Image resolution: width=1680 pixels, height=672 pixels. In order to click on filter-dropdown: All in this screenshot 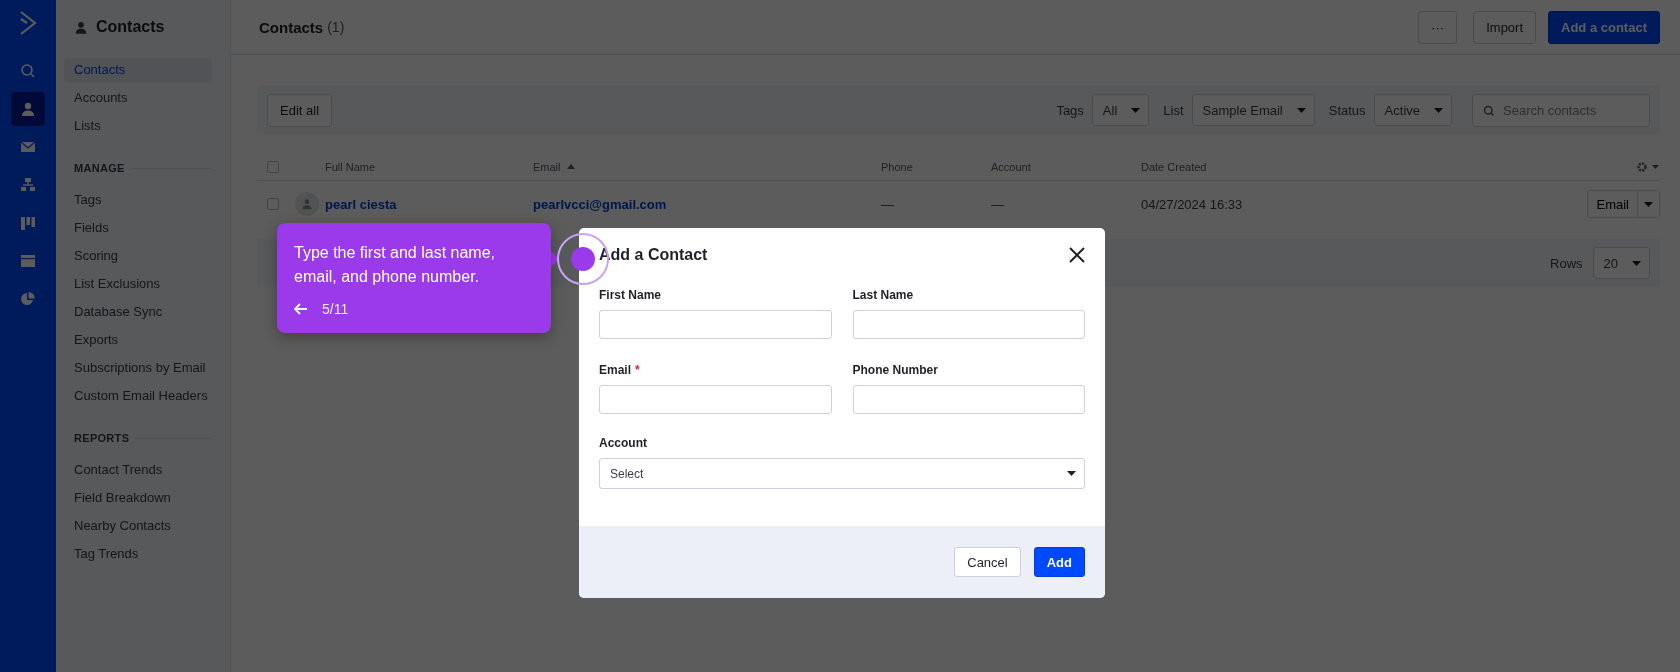, I will do `click(1120, 110)`.